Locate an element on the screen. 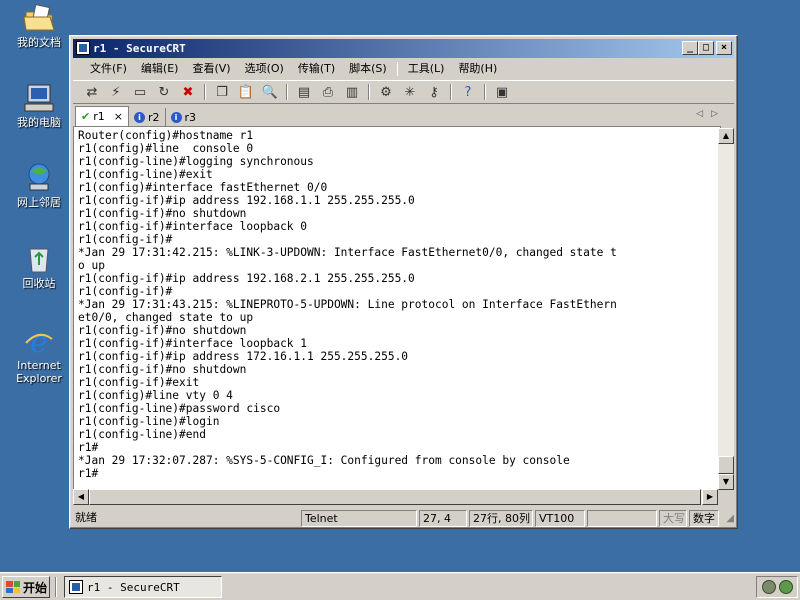  terminal-line: r1(config-line)#password cisco is located at coordinates (179, 408).